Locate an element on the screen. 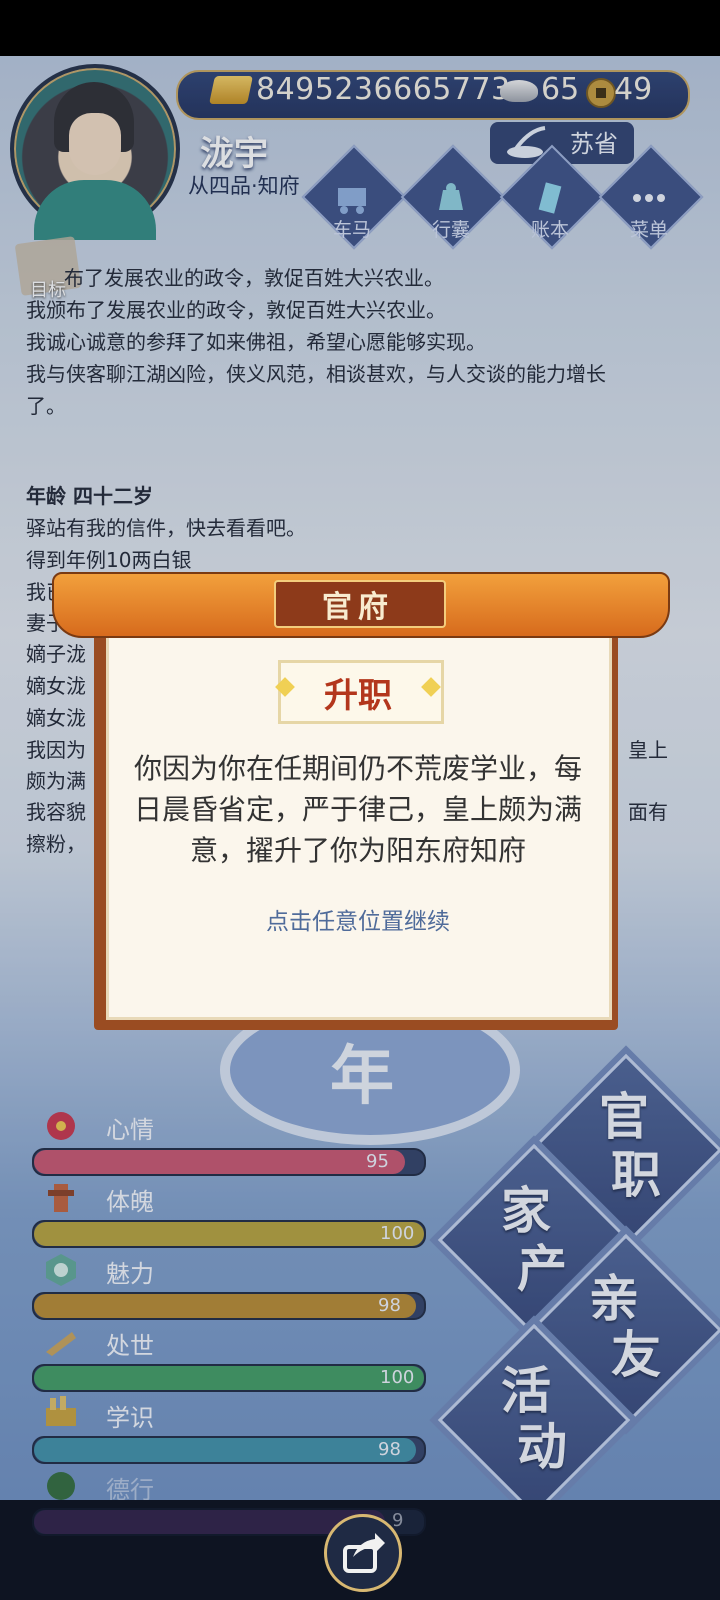 The image size is (720, 1600). share-icon is located at coordinates (364, 1553).